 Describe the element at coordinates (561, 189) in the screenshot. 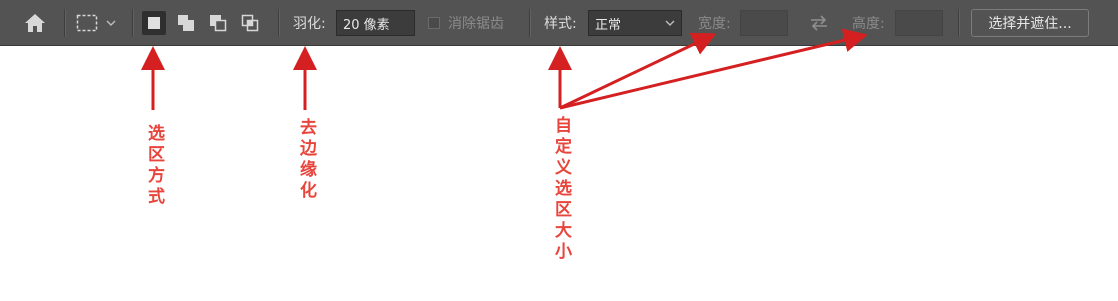

I see `annotation-custom-size: 自定义选区大小` at that location.